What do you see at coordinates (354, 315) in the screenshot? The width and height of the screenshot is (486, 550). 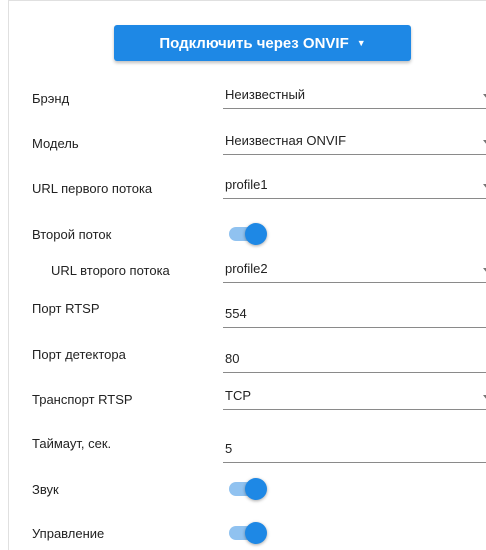 I see `rtsp-port-input: 554` at bounding box center [354, 315].